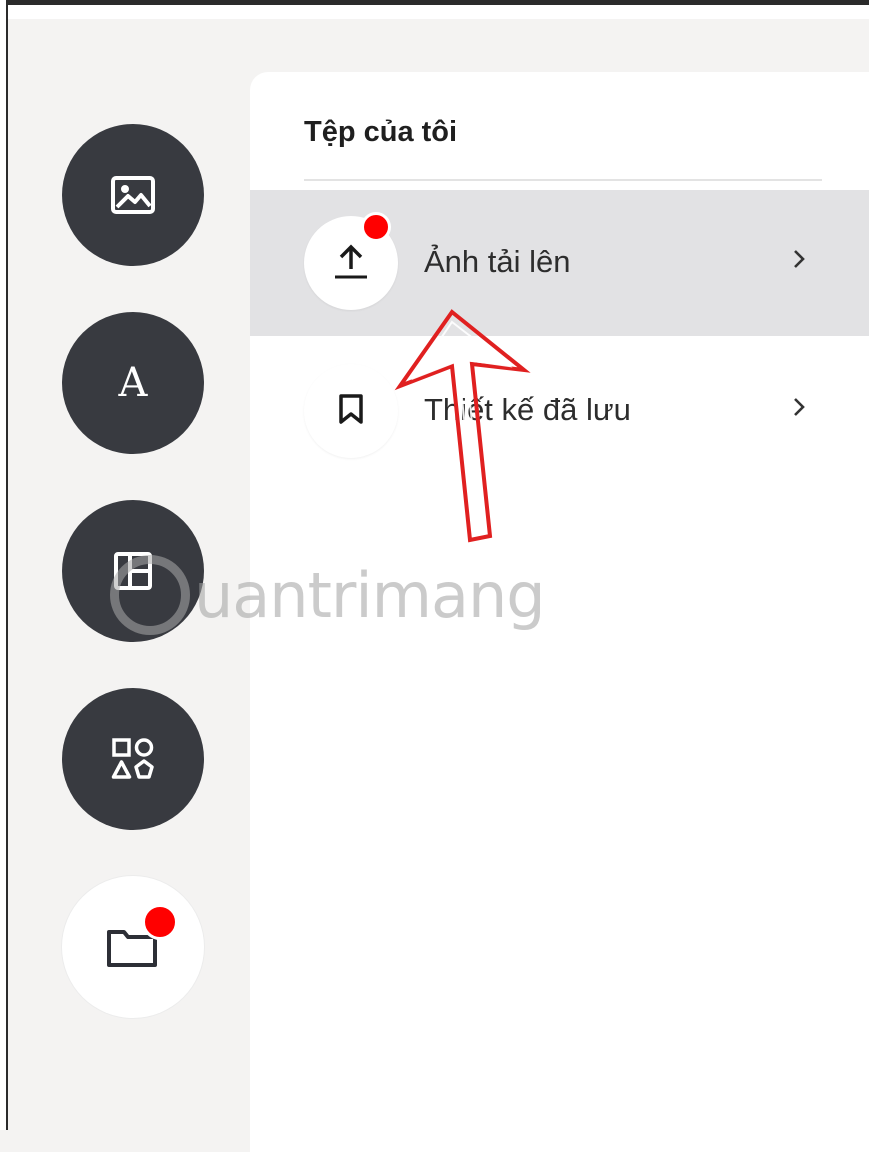 The image size is (869, 1152). I want to click on menu-item-label: Thiết kế đã lưu, so click(527, 409).